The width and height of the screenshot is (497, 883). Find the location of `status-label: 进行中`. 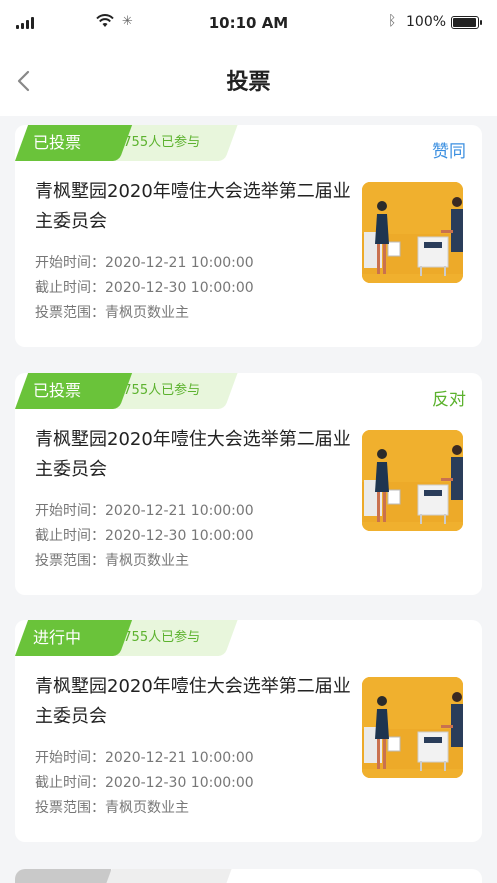

status-label: 进行中 is located at coordinates (57, 637).